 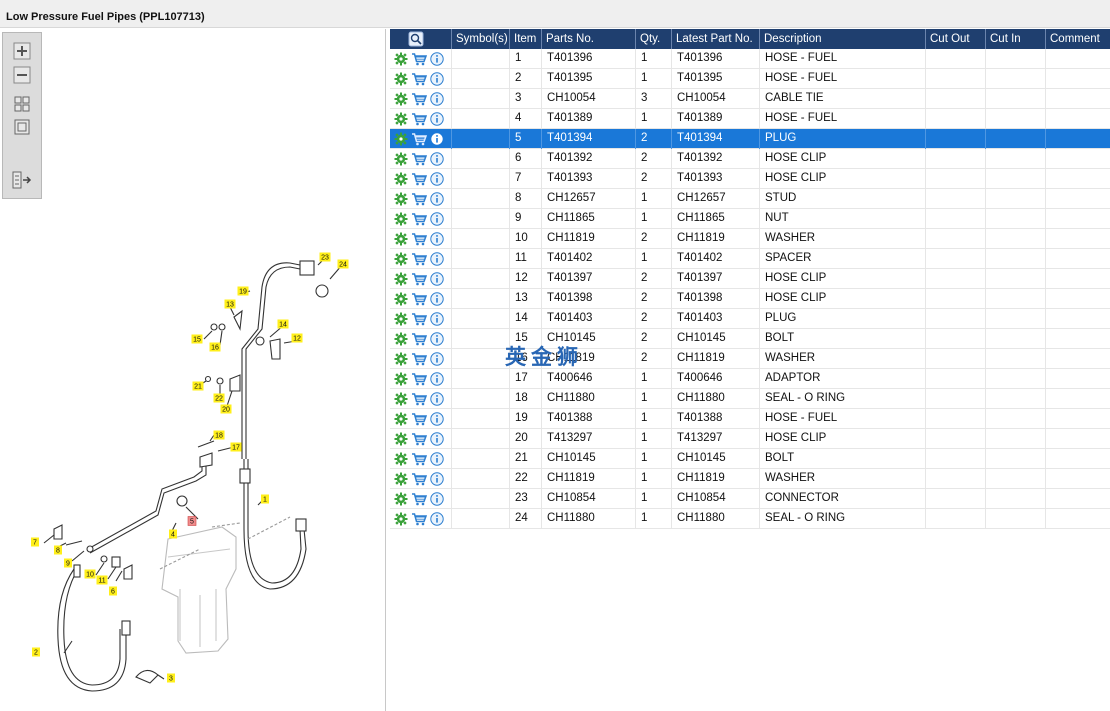 I want to click on table-row: 24 CH11880 1 CH11880 SEAL - O RING, so click(x=750, y=519).